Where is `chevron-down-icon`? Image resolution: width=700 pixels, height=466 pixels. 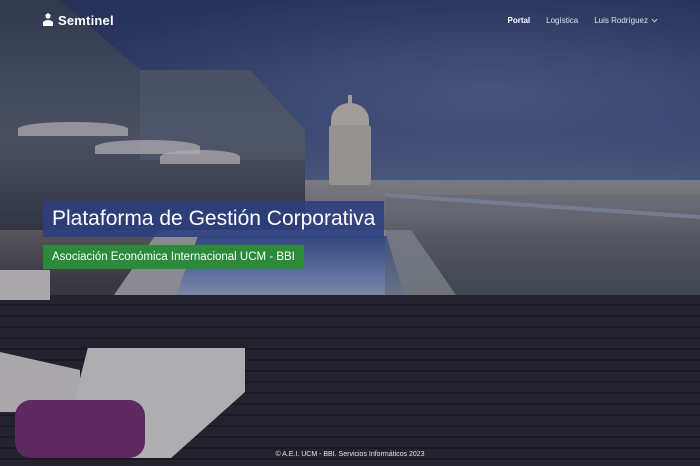 chevron-down-icon is located at coordinates (654, 20).